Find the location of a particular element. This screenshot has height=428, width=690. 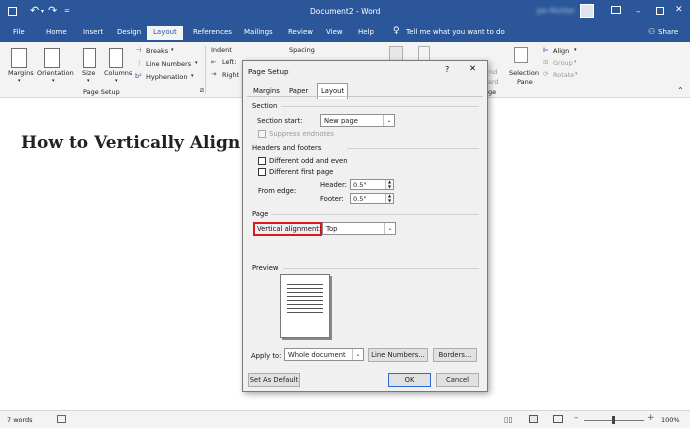

print-layout-icon is located at coordinates (533, 419).